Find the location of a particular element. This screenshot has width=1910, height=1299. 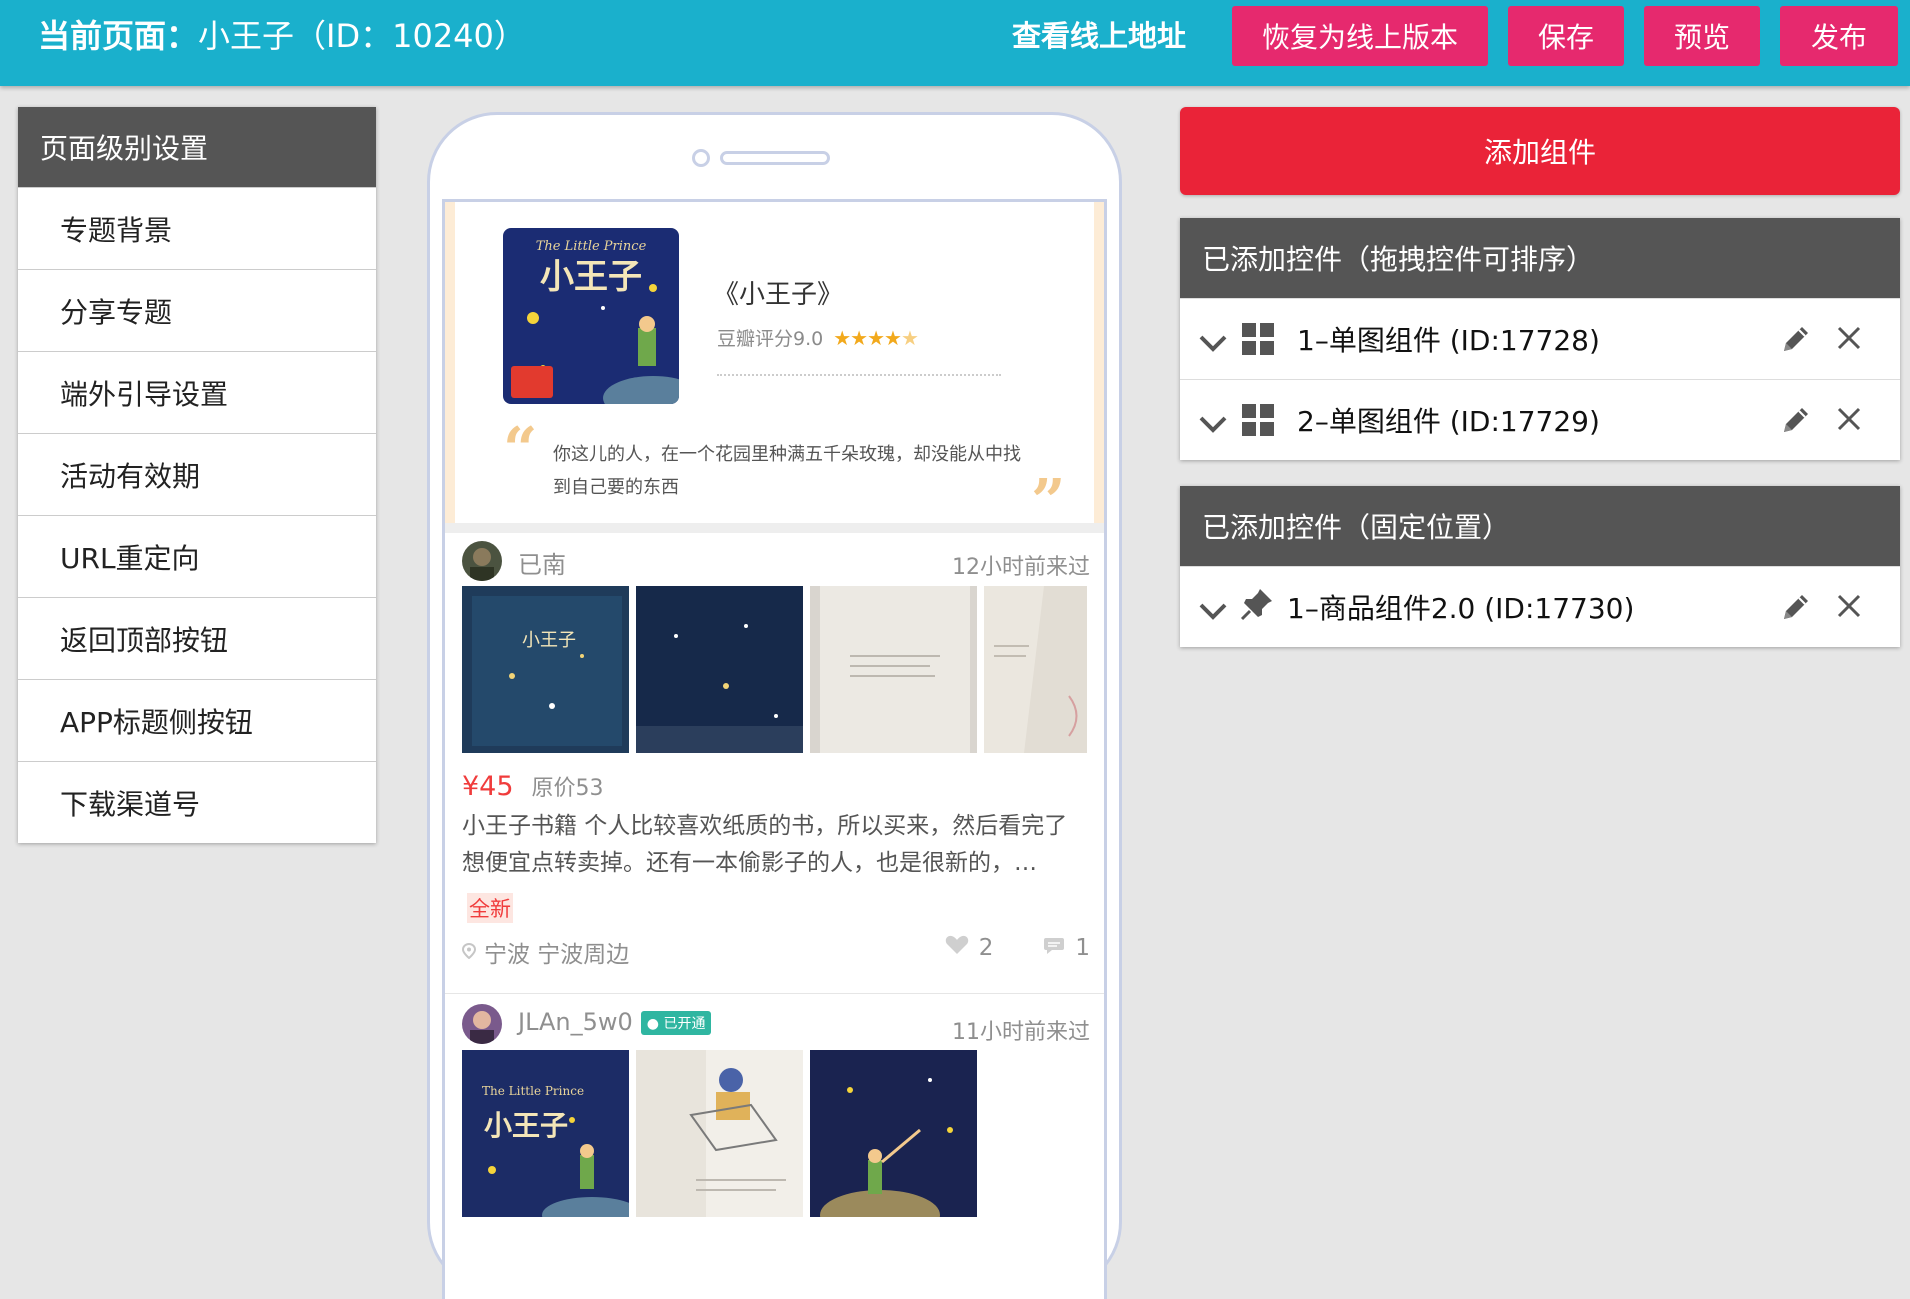

location-text: 宁波 宁波周边 is located at coordinates (557, 955).